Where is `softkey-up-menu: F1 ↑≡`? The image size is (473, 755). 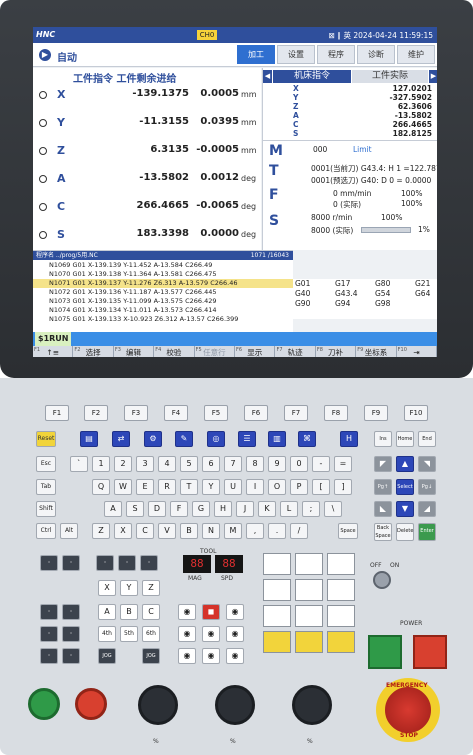 softkey-up-menu: F1 ↑≡ is located at coordinates (53, 351).